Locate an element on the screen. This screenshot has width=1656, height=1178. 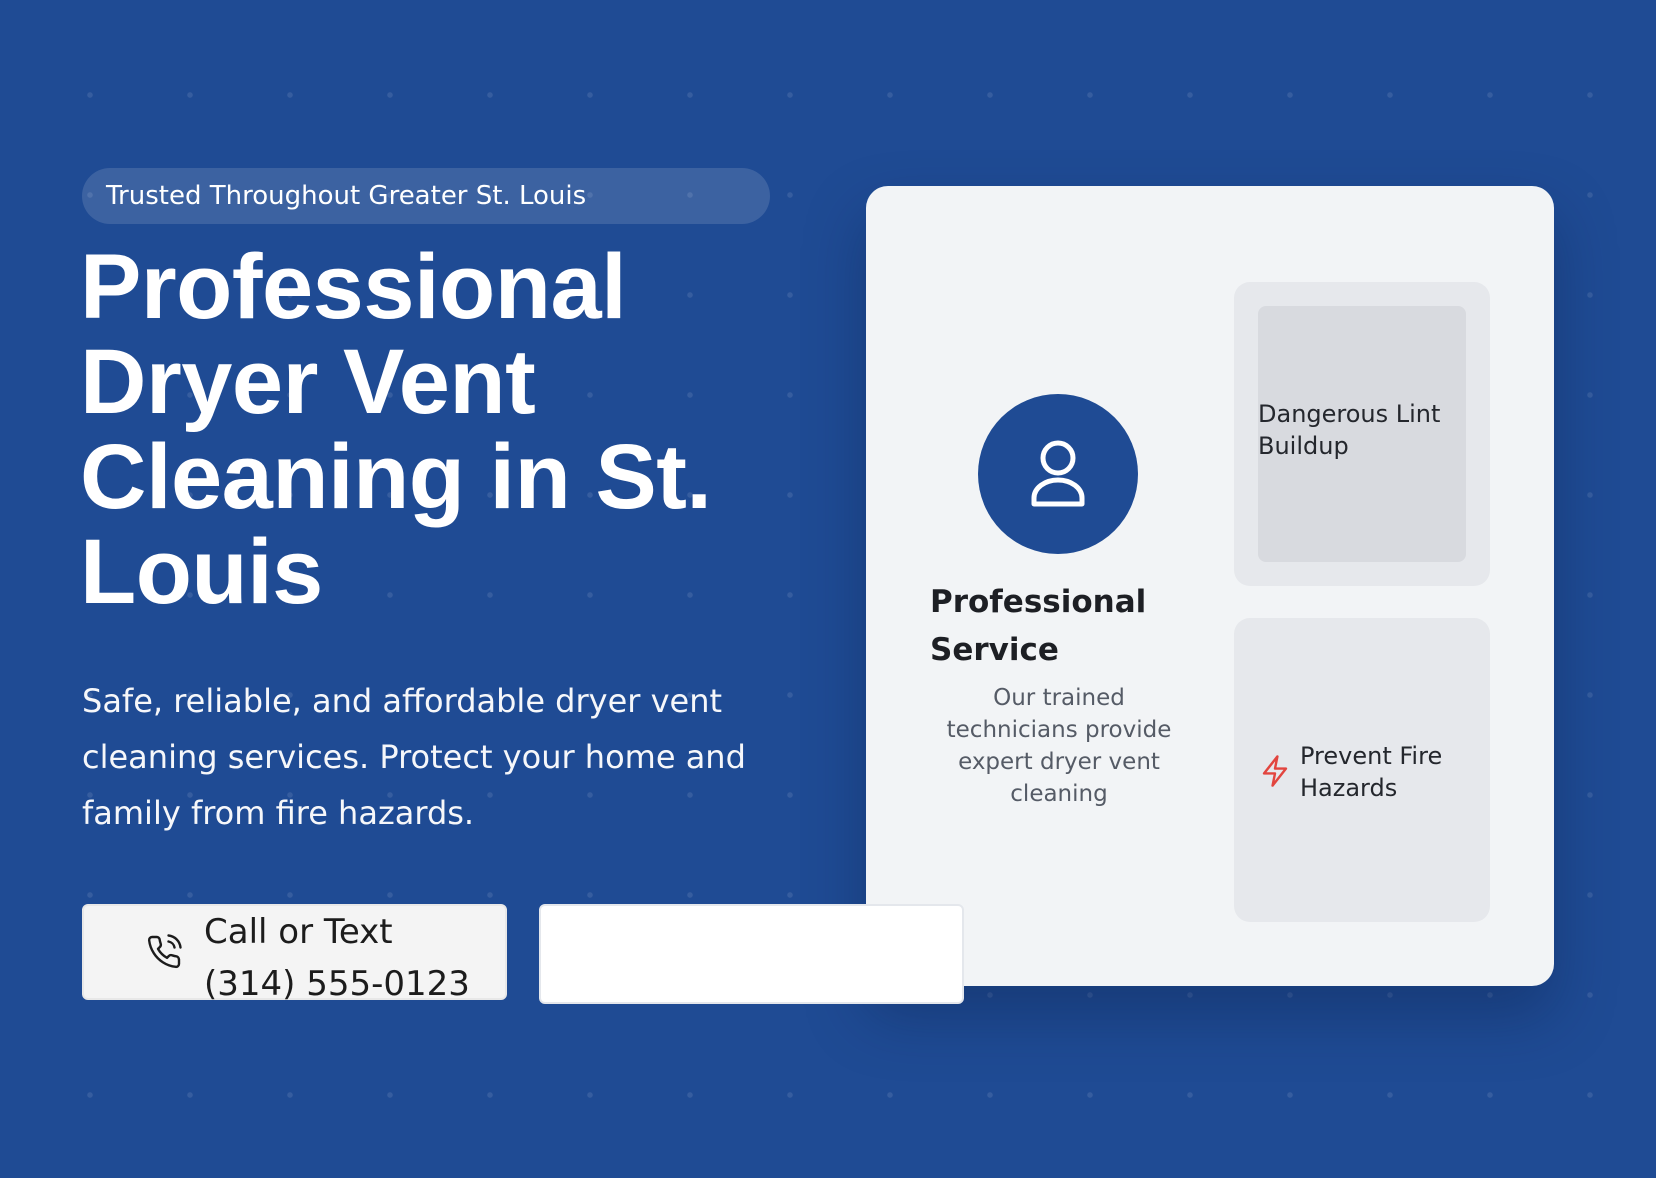
fire-hazards-panel: Prevent Fire Hazards is located at coordinates (1362, 770).